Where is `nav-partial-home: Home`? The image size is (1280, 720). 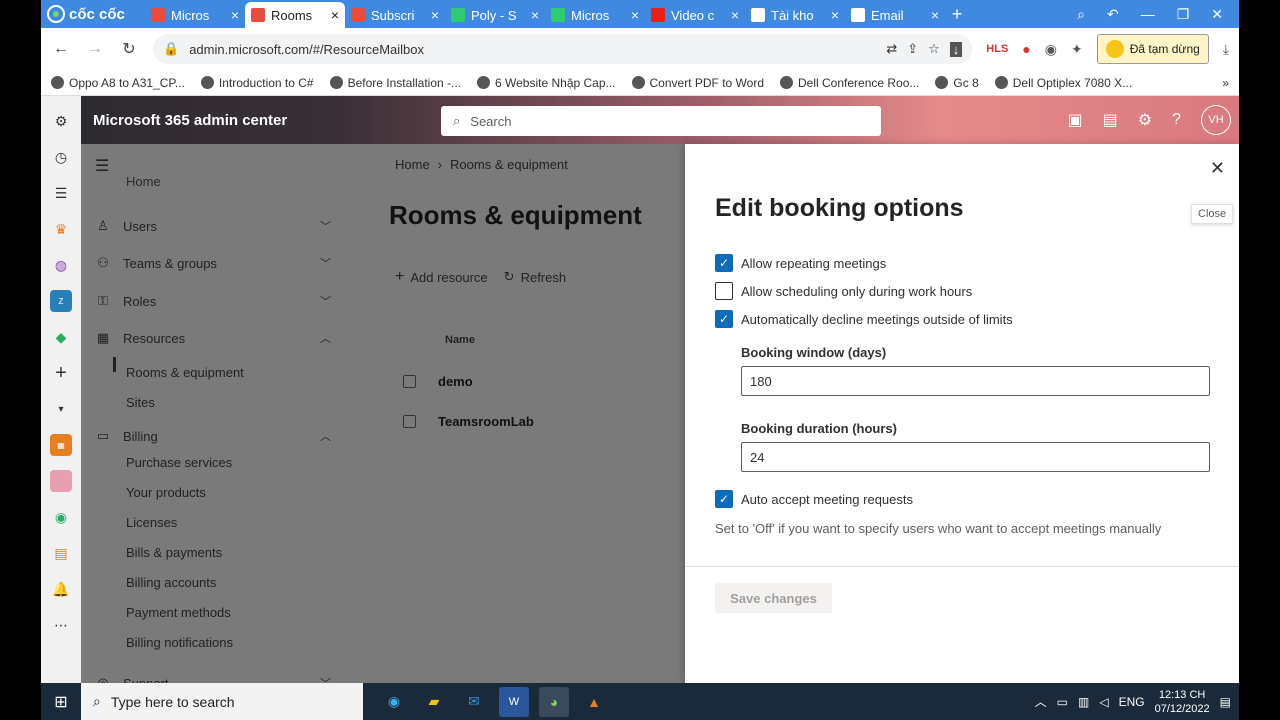 nav-partial-home: Home is located at coordinates (143, 181).